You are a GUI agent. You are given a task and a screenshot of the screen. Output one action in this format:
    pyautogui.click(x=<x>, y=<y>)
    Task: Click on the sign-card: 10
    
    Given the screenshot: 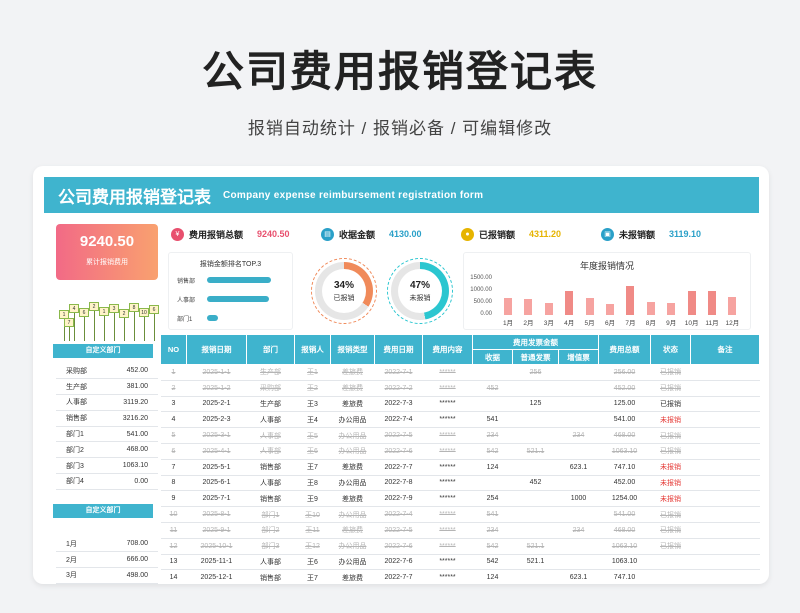 What is the action you would take?
    pyautogui.click(x=144, y=312)
    